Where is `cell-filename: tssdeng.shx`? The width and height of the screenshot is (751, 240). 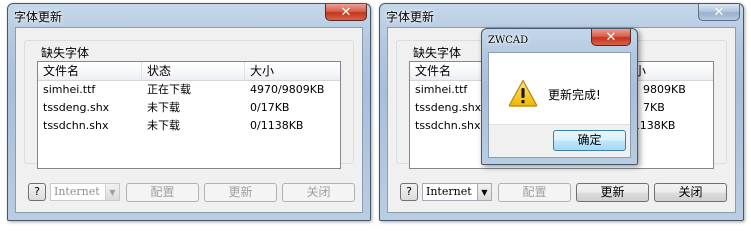 cell-filename: tssdeng.shx is located at coordinates (76, 107).